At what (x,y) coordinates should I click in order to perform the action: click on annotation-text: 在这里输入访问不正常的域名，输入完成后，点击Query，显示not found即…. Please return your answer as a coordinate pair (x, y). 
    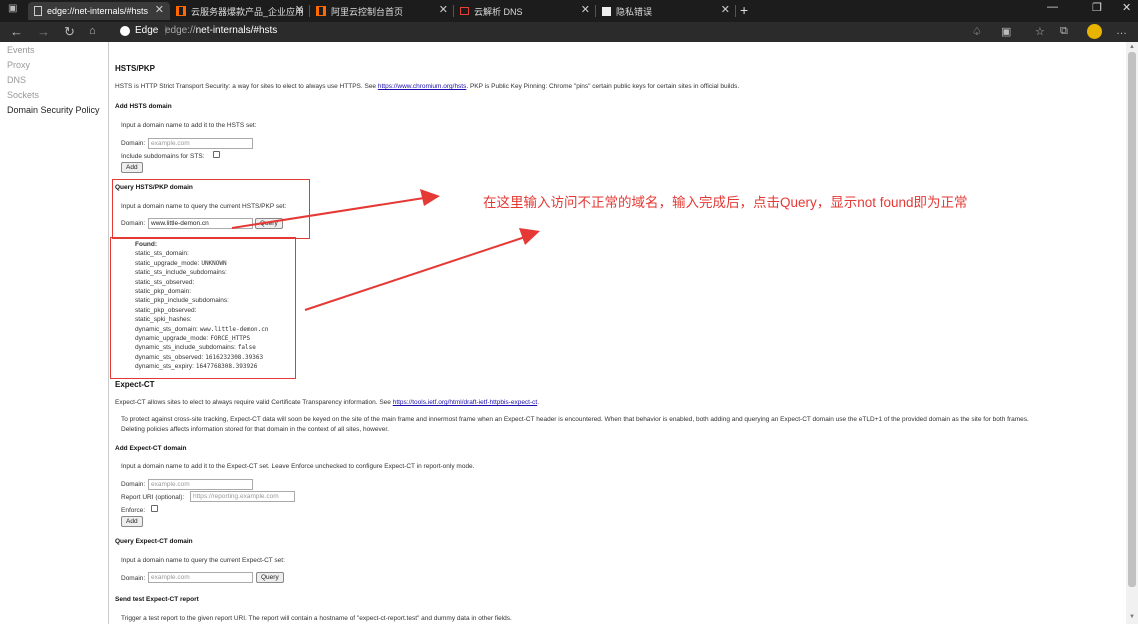
    Looking at the image, I should click on (725, 202).